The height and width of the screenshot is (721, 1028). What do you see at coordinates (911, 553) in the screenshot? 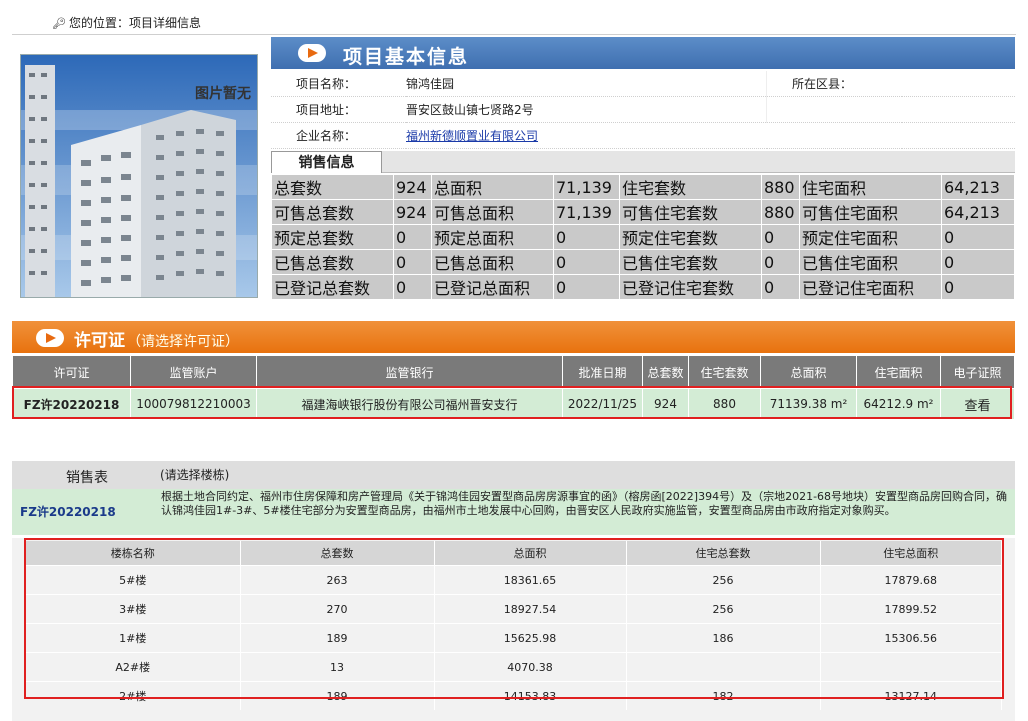
I see `building-column-header: 住宅总面积` at bounding box center [911, 553].